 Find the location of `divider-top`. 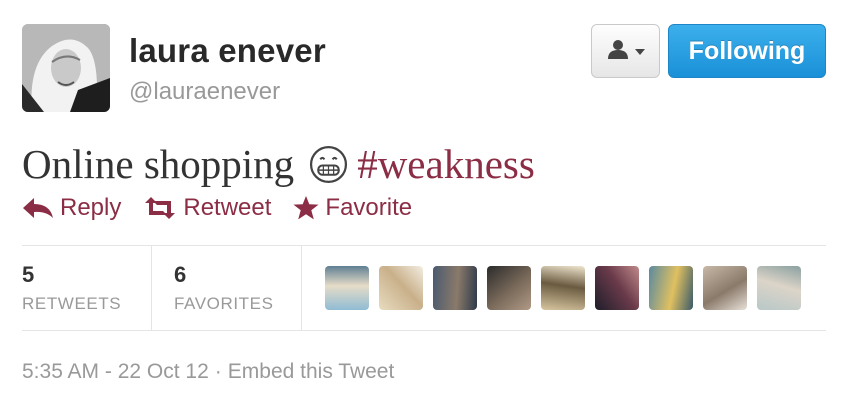

divider-top is located at coordinates (424, 245).